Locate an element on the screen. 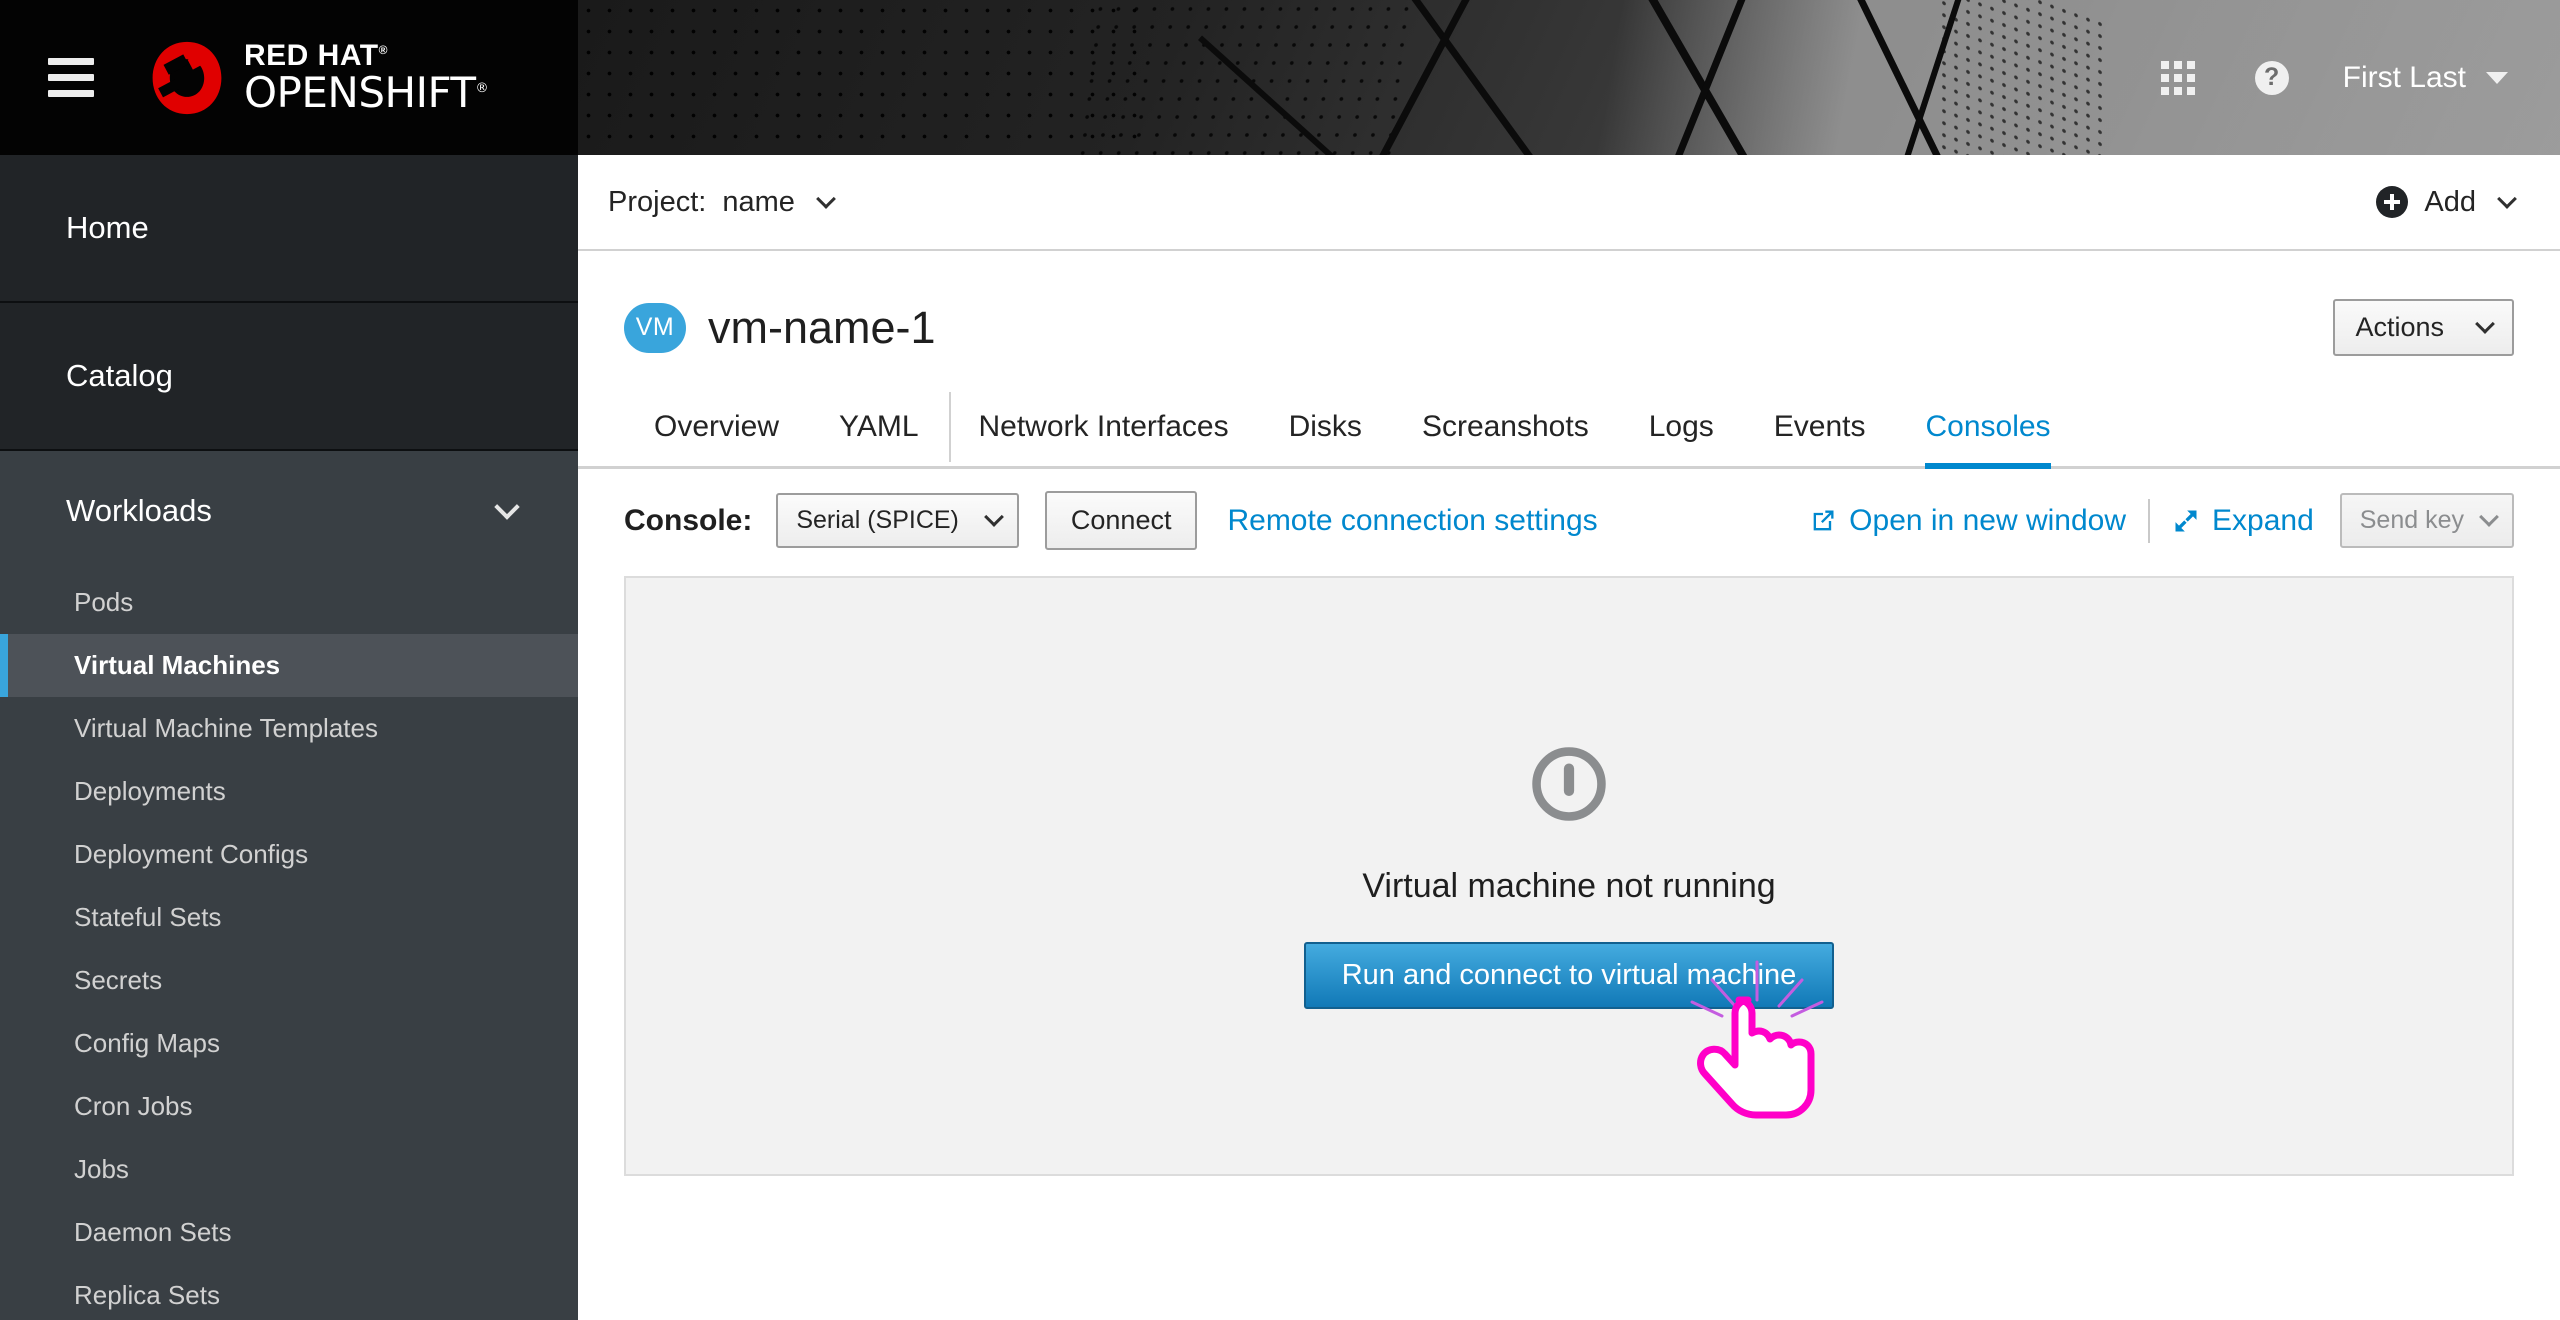 The image size is (2560, 1320). external-link-icon is located at coordinates (1823, 520).